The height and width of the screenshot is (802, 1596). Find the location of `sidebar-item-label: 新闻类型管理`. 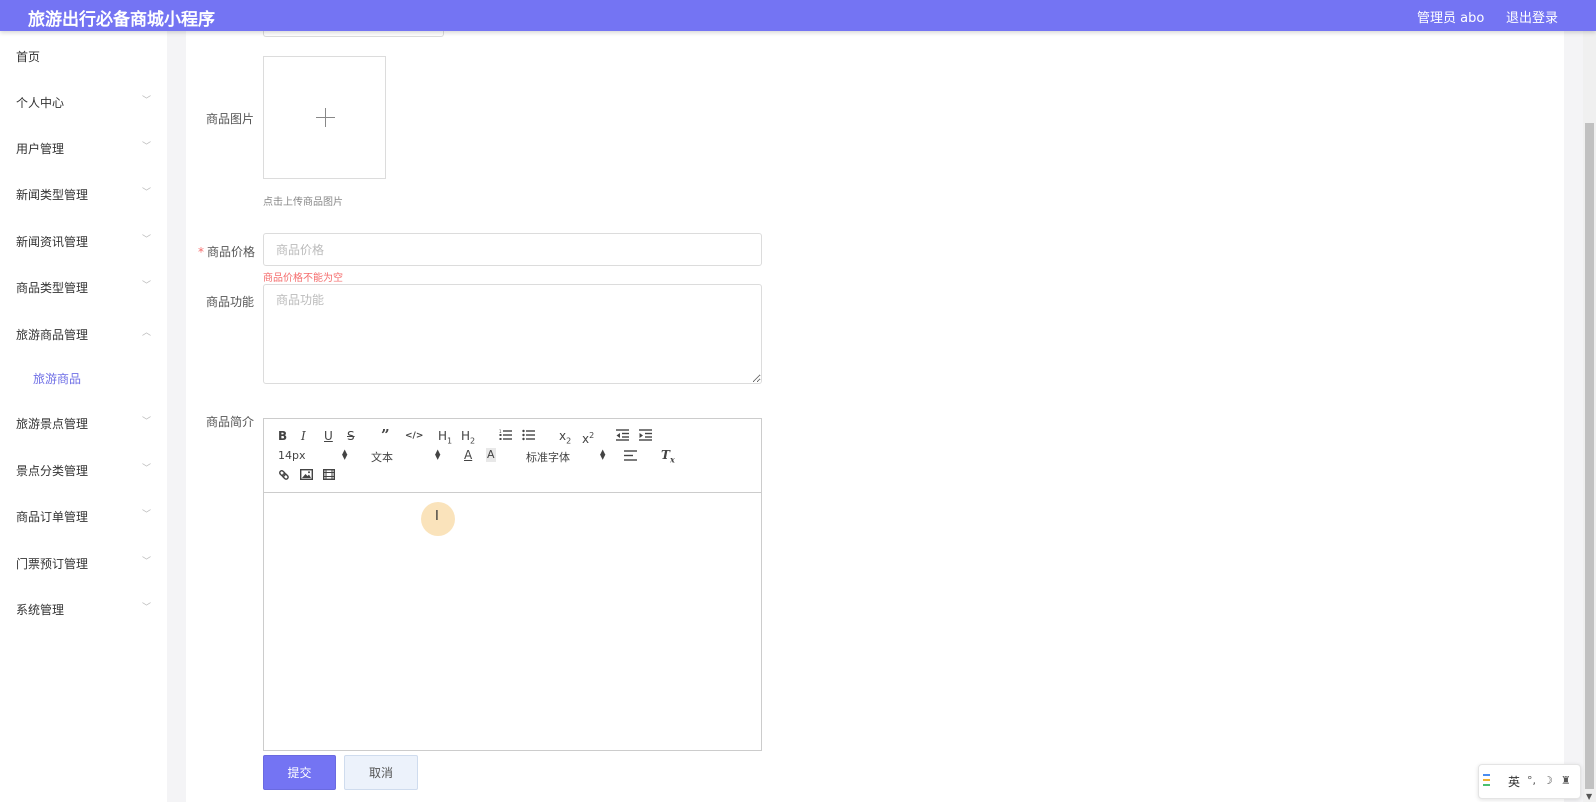

sidebar-item-label: 新闻类型管理 is located at coordinates (52, 195).